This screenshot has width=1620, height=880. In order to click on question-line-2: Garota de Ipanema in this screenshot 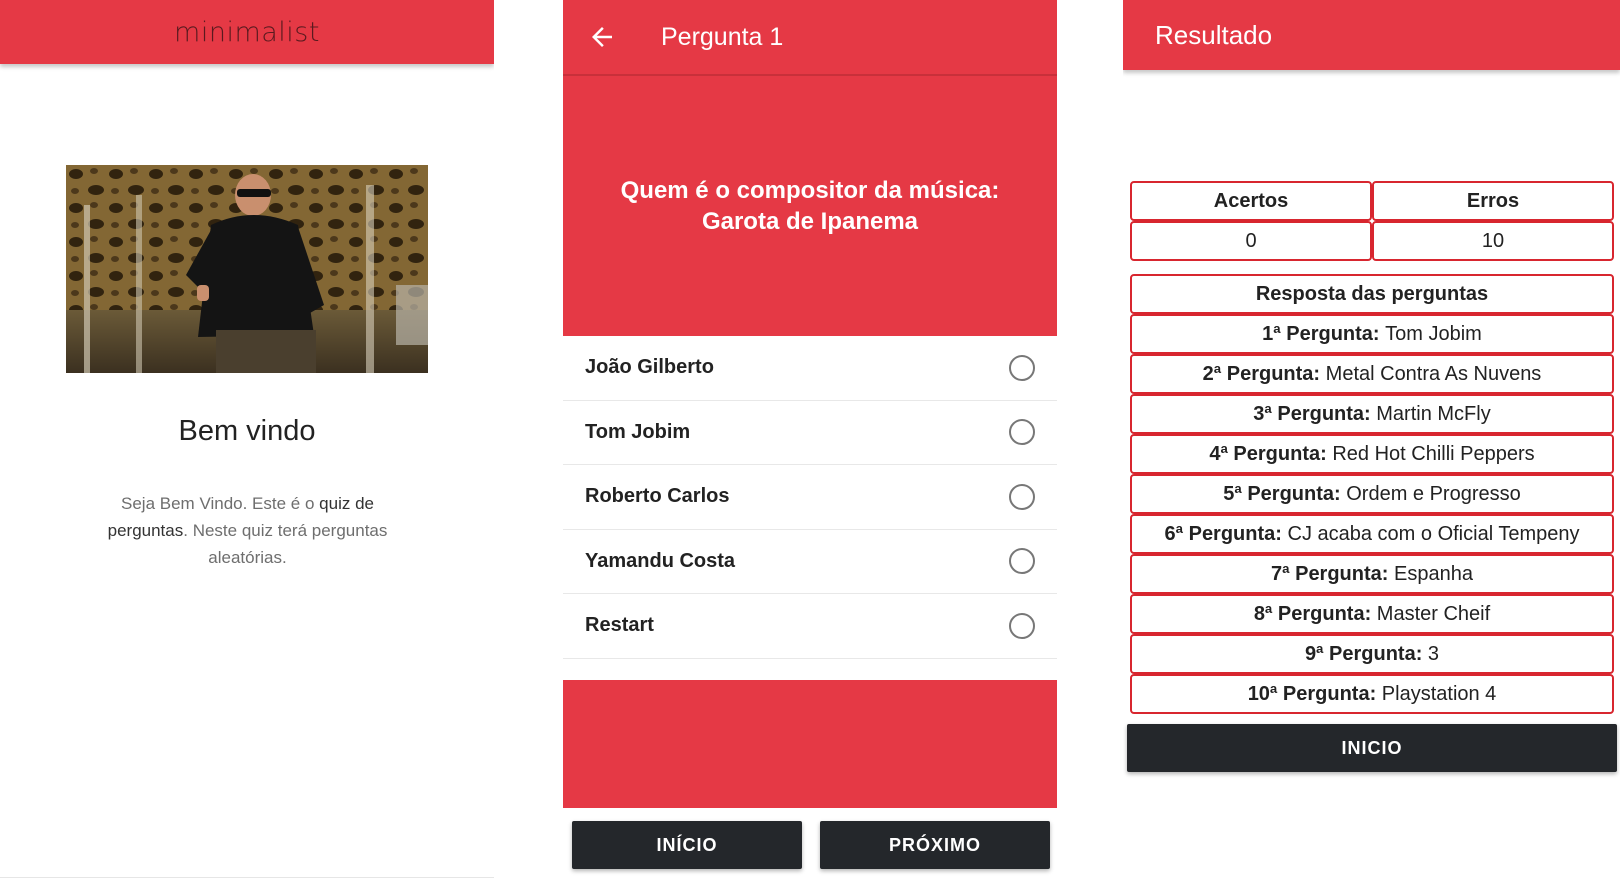, I will do `click(810, 221)`.